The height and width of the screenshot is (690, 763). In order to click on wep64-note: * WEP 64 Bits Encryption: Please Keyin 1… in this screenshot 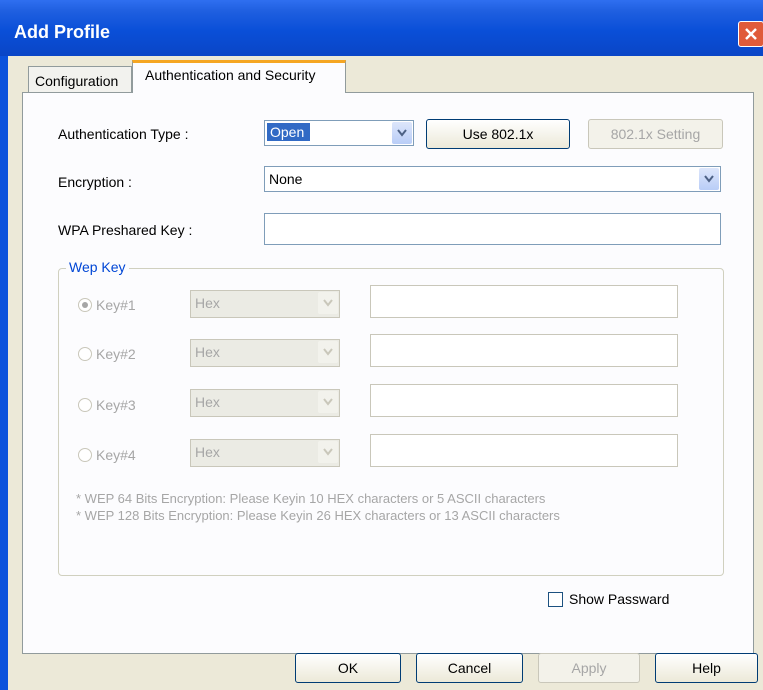, I will do `click(311, 498)`.